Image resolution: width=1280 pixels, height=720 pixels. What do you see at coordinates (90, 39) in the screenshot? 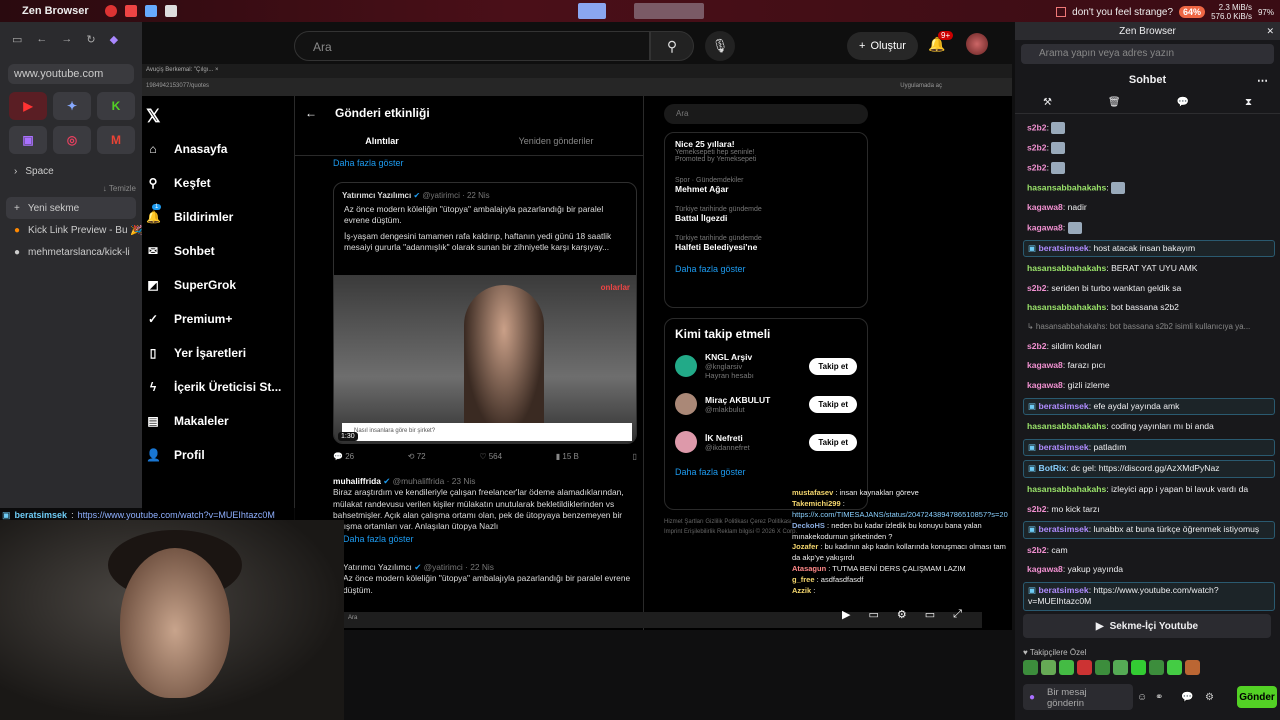
I see `reload-icon: ↻` at bounding box center [90, 39].